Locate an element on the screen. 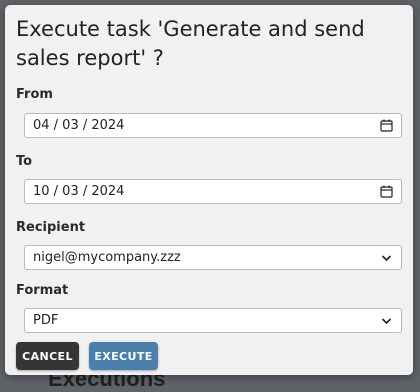  from-label: From is located at coordinates (34, 94).